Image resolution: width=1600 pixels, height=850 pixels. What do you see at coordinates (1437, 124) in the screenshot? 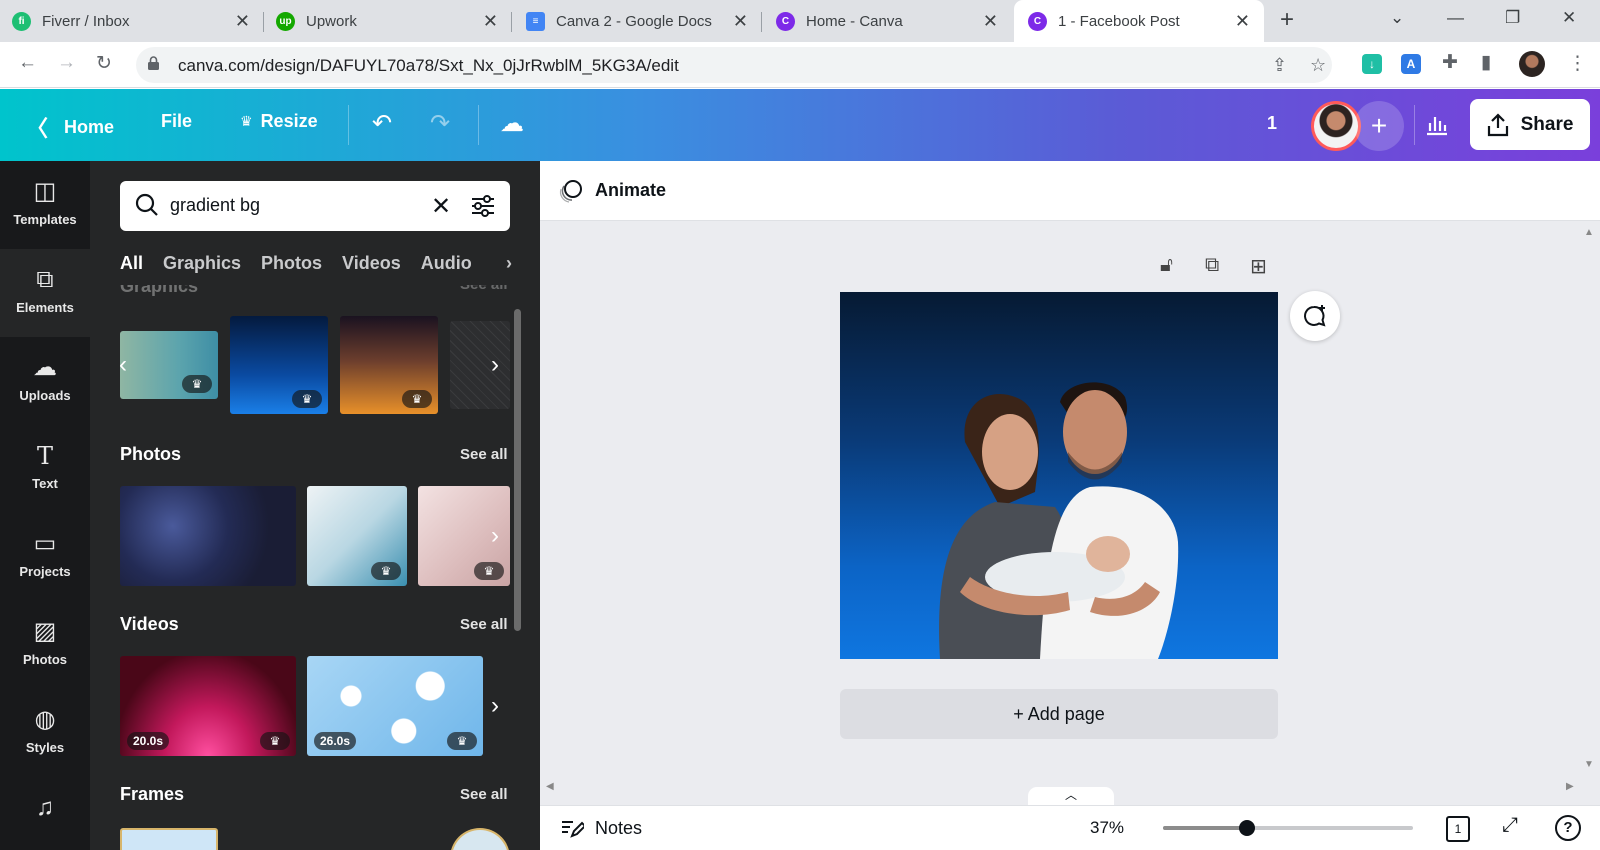
I see `insights-chart-icon` at bounding box center [1437, 124].